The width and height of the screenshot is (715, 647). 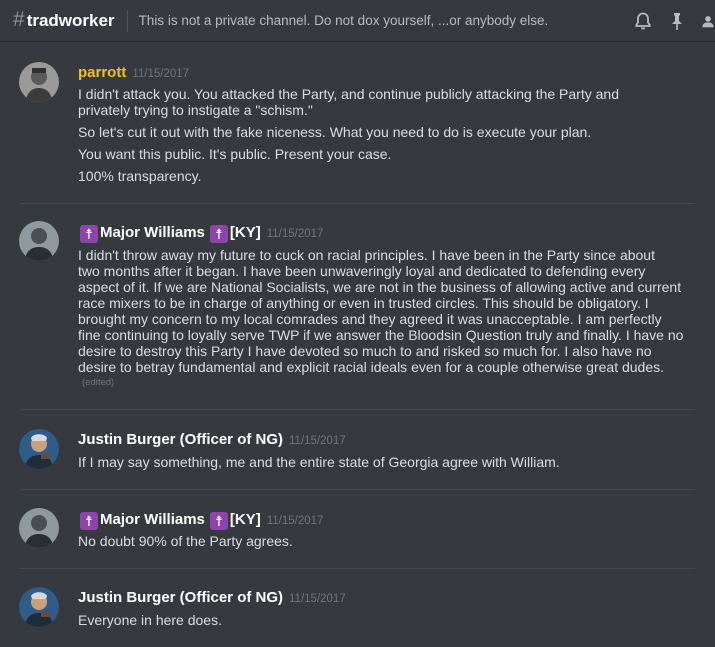 I want to click on channel-name: tradworker, so click(x=71, y=21).